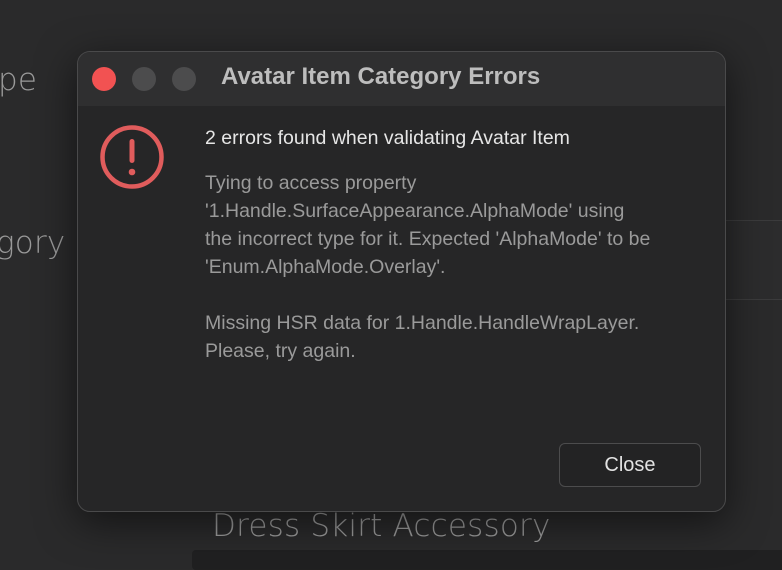  What do you see at coordinates (487, 560) in the screenshot?
I see `background-input-field` at bounding box center [487, 560].